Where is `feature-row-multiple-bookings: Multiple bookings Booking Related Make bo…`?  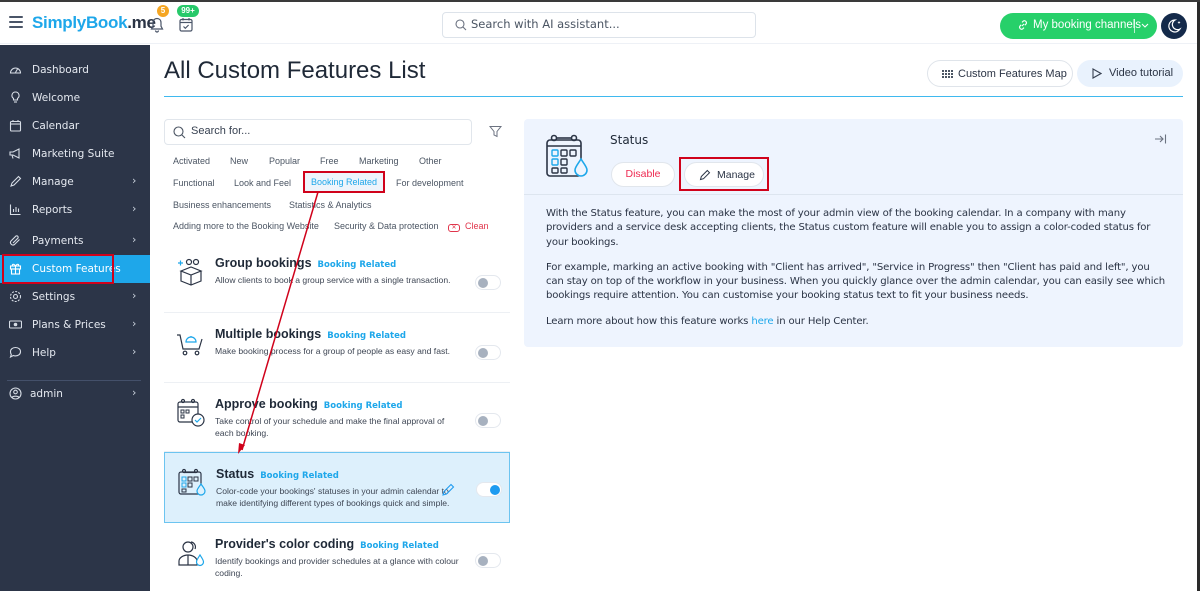 feature-row-multiple-bookings: Multiple bookings Booking Related Make bo… is located at coordinates (337, 348).